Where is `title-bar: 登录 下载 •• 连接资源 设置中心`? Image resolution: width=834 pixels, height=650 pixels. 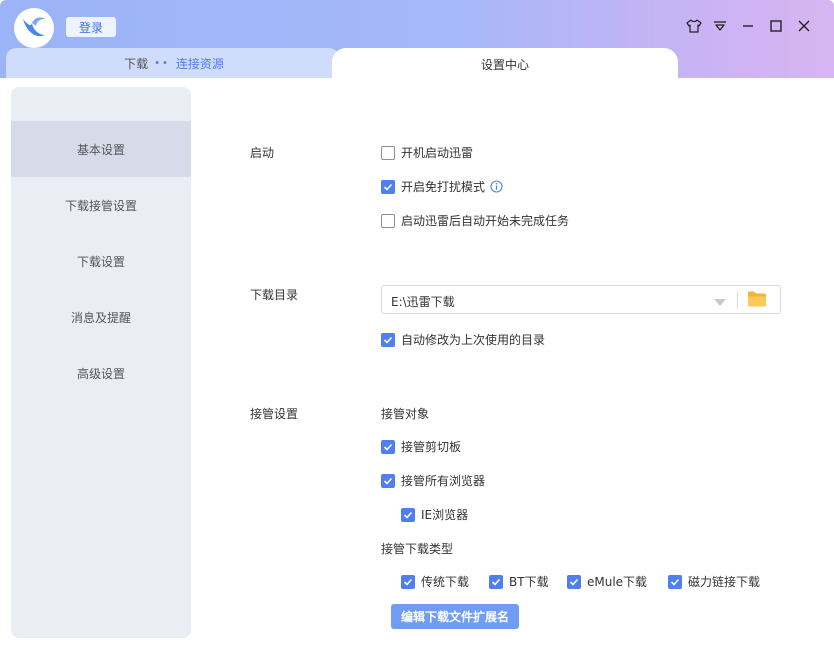
title-bar: 登录 下载 •• 连接资源 设置中心 is located at coordinates (417, 40).